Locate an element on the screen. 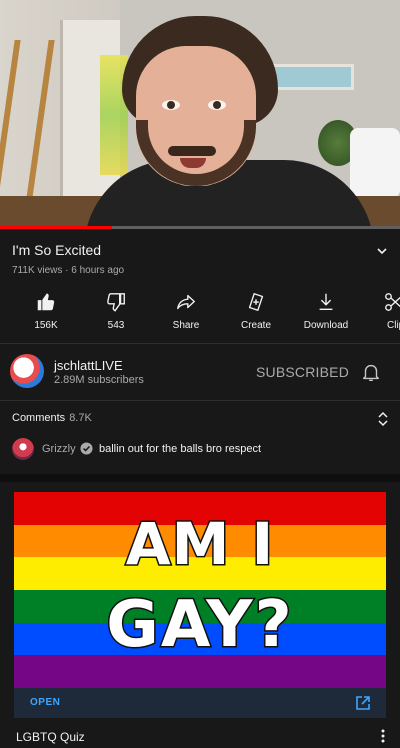 Image resolution: width=400 pixels, height=748 pixels. share-icon is located at coordinates (186, 302).